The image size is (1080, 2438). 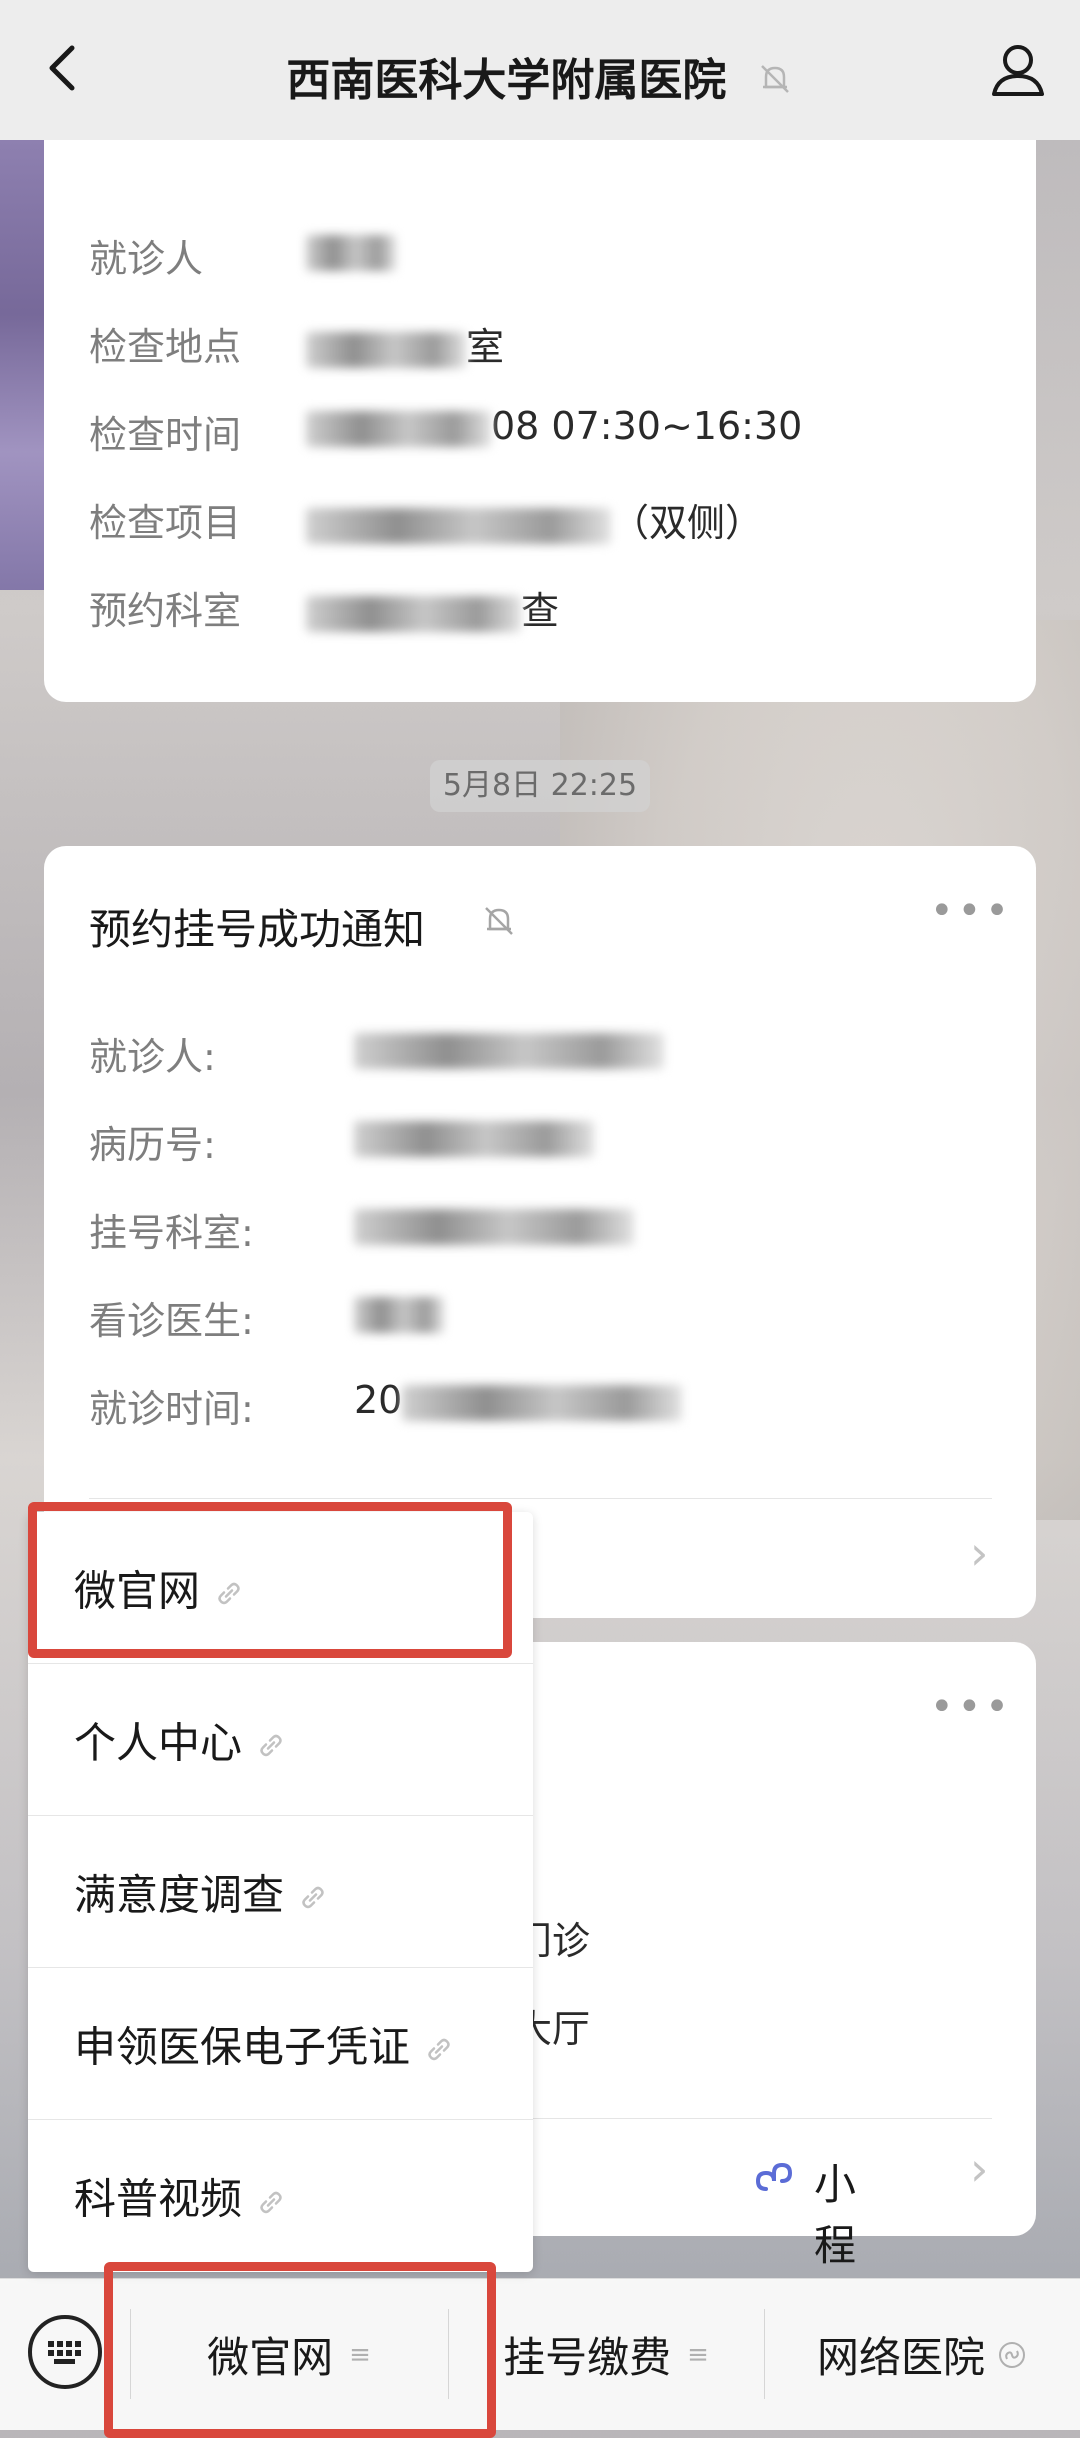 What do you see at coordinates (506, 80) in the screenshot?
I see `page-title: 西南医科大学附属医院` at bounding box center [506, 80].